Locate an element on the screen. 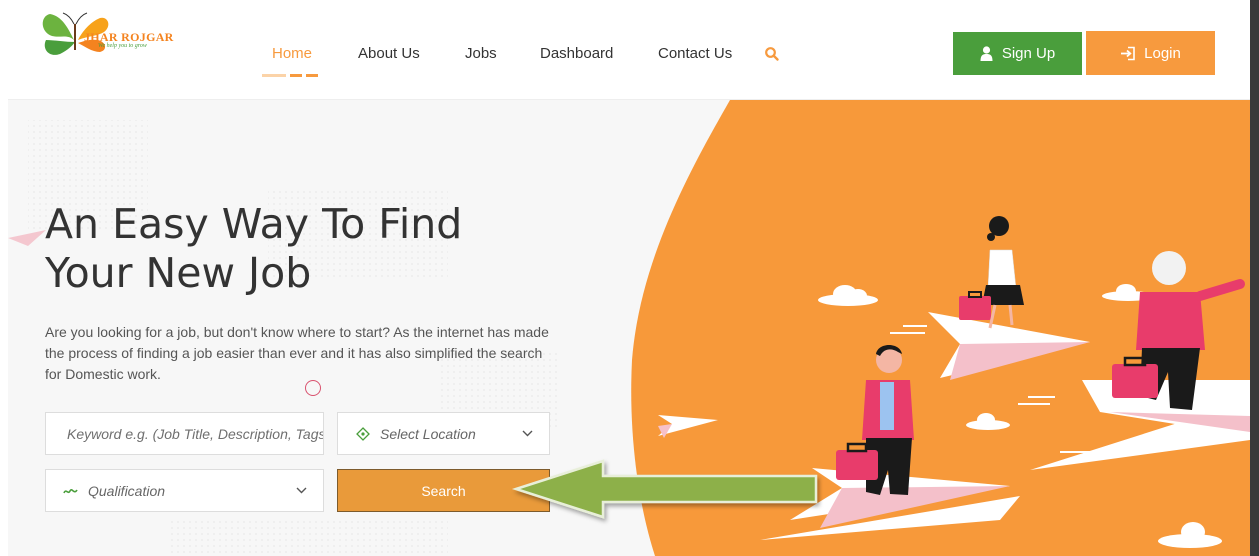 The image size is (1259, 556). hero-title-line-2: Your New Job is located at coordinates (178, 273).